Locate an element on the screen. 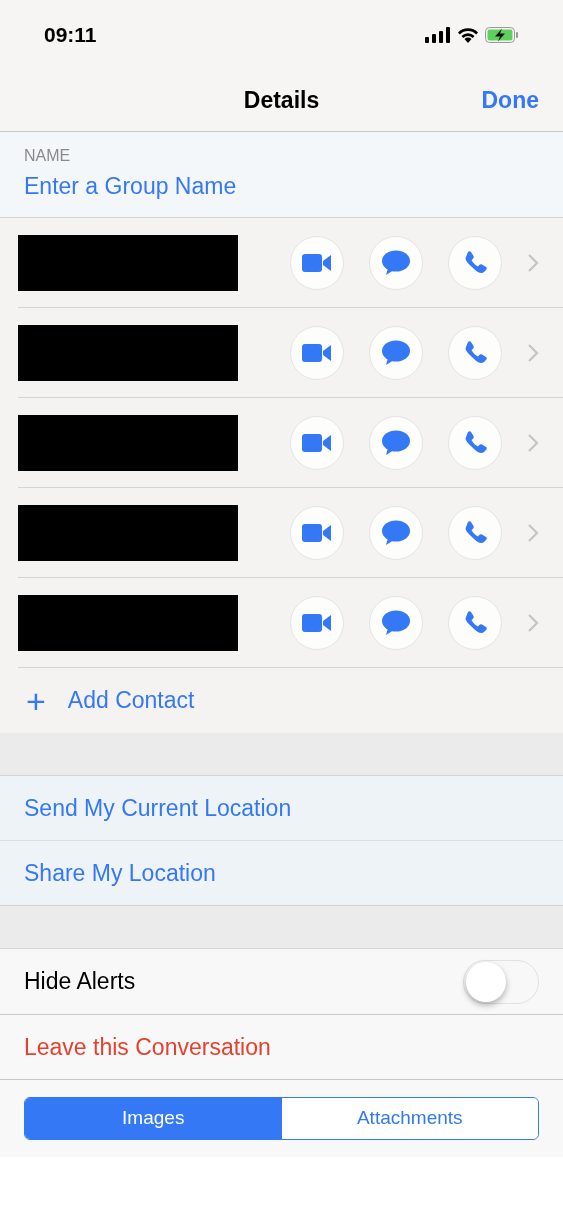 The image size is (563, 1218). name-label: NAME is located at coordinates (281, 149).